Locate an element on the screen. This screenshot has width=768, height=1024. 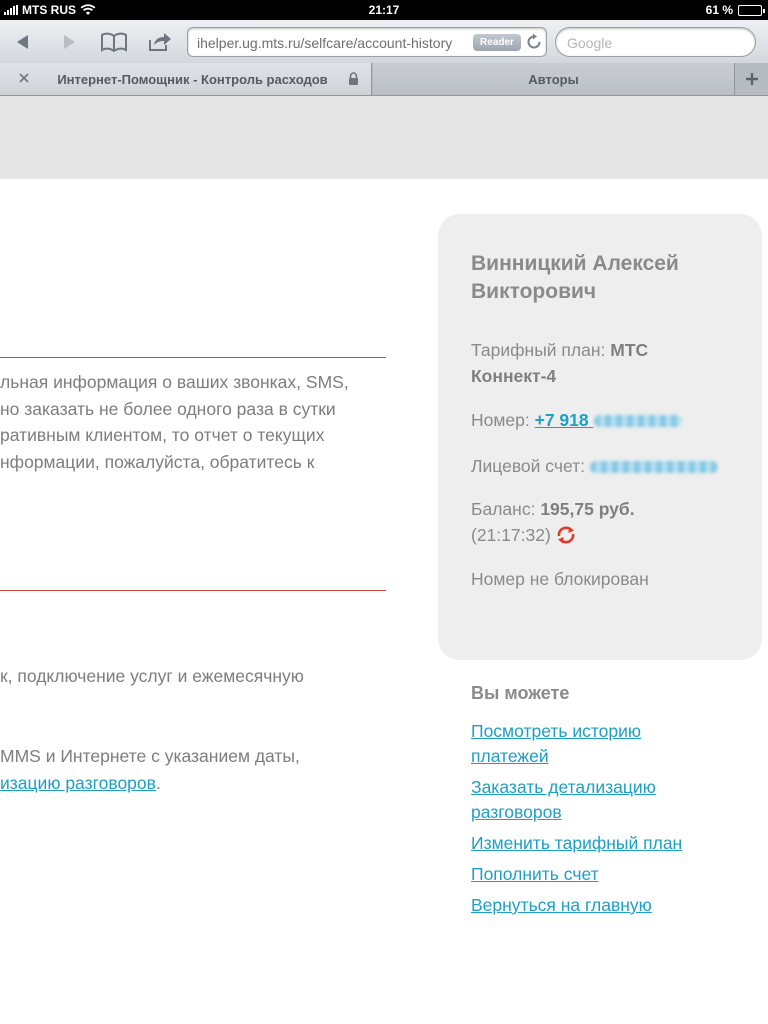
subscriber-name: Винницкий Алексей Викторович is located at coordinates (606, 278).